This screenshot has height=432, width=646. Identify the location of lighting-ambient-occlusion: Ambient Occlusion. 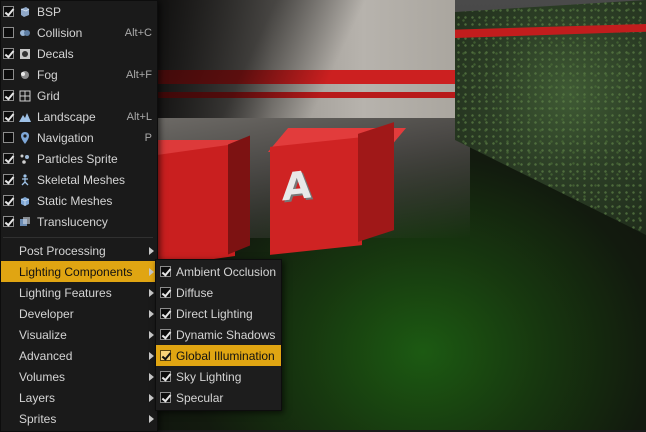
(218, 271).